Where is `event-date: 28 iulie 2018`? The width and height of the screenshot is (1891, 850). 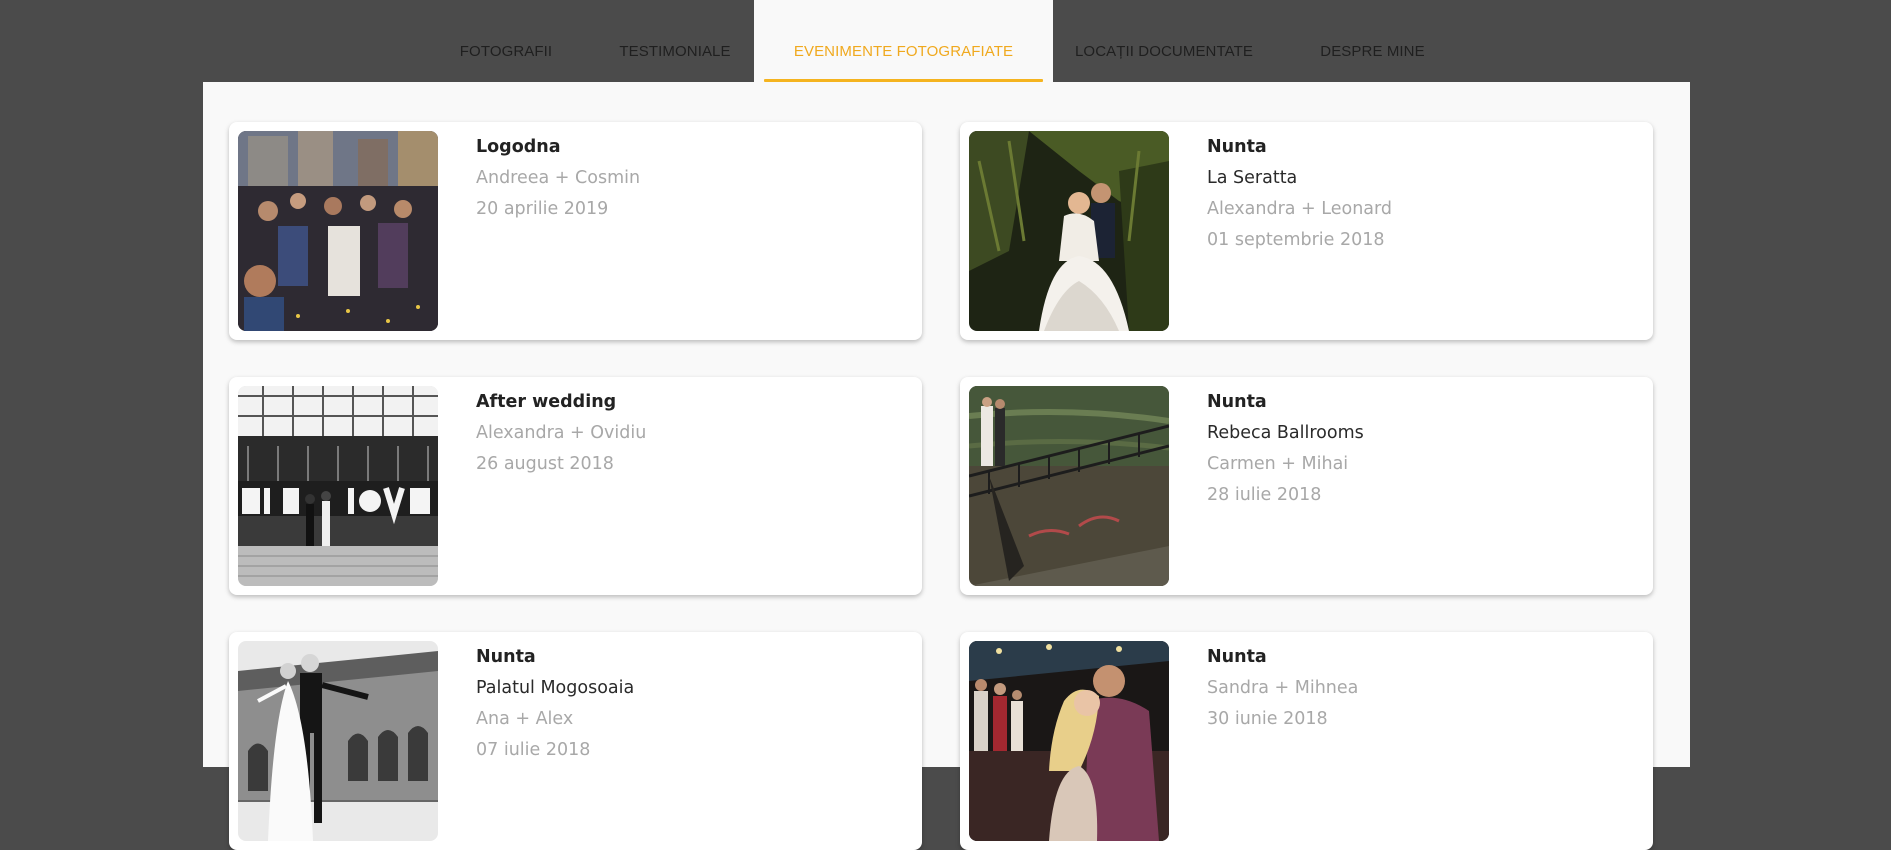 event-date: 28 iulie 2018 is located at coordinates (1264, 495).